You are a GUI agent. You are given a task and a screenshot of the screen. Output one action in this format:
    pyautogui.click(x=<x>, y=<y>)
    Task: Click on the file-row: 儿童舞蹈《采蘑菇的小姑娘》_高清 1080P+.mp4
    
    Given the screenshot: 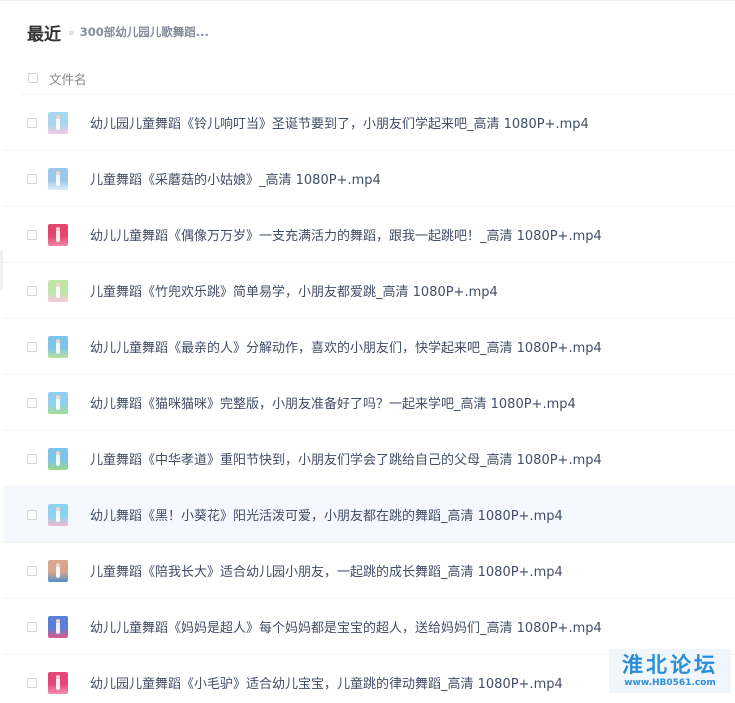 What is the action you would take?
    pyautogui.click(x=369, y=179)
    